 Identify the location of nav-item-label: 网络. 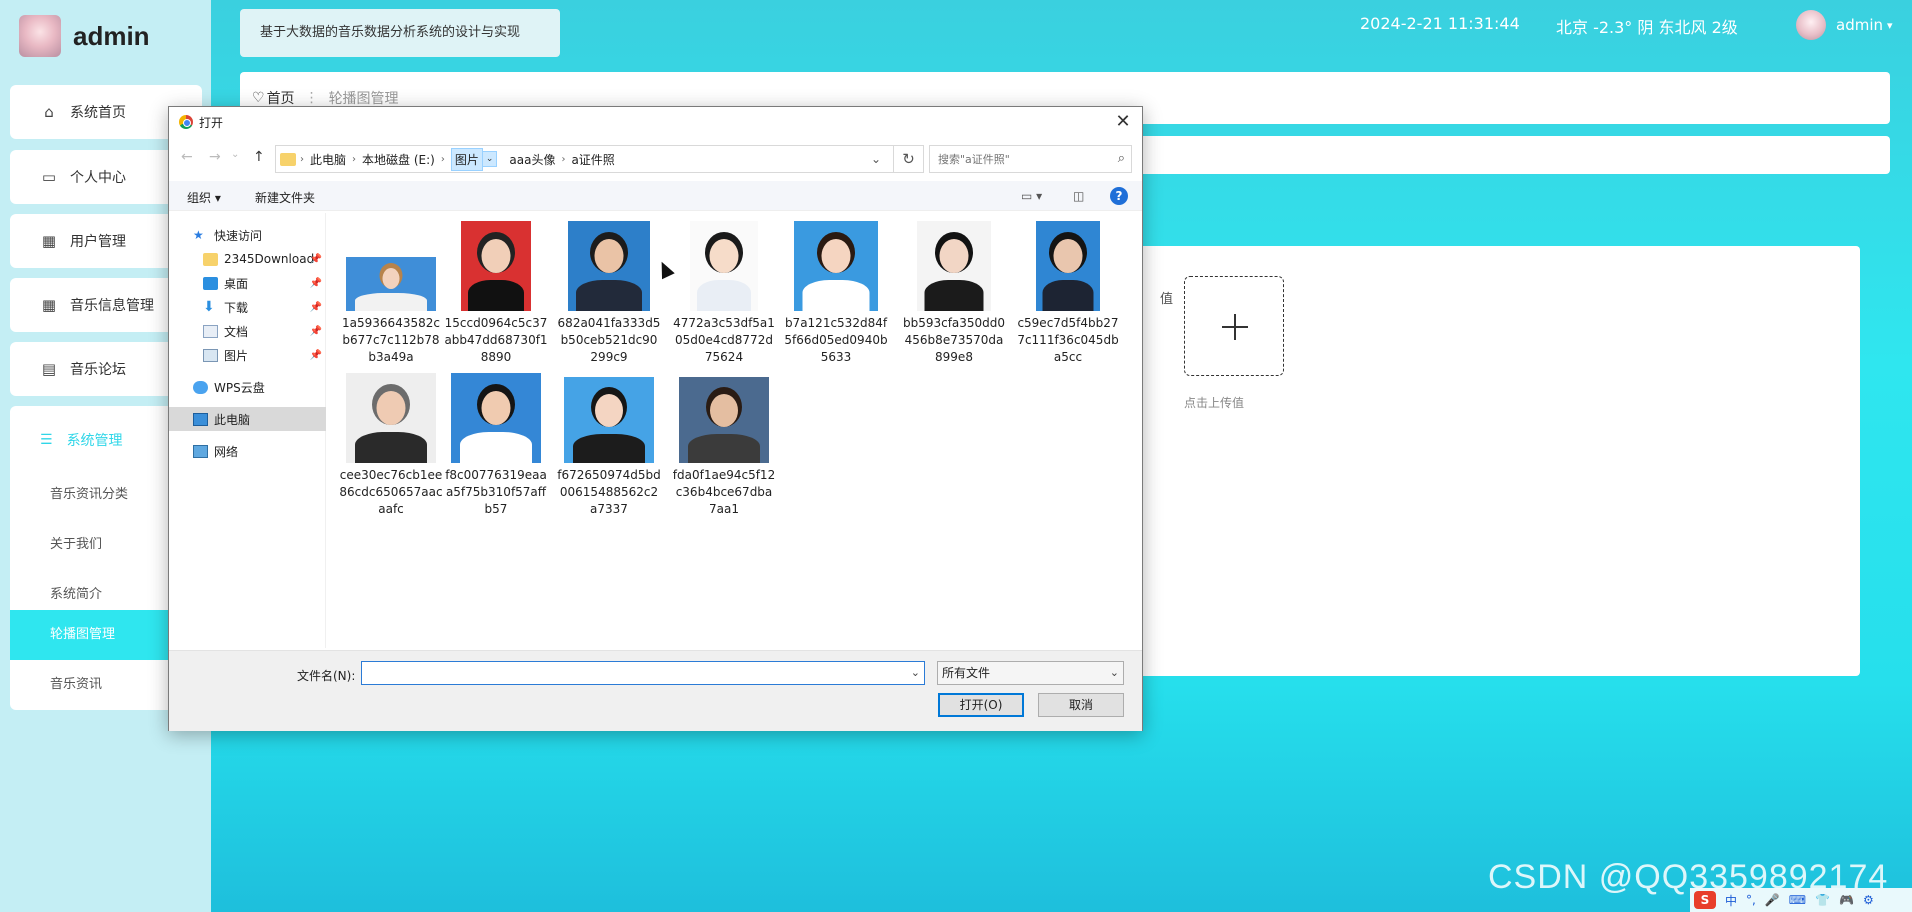
(226, 451).